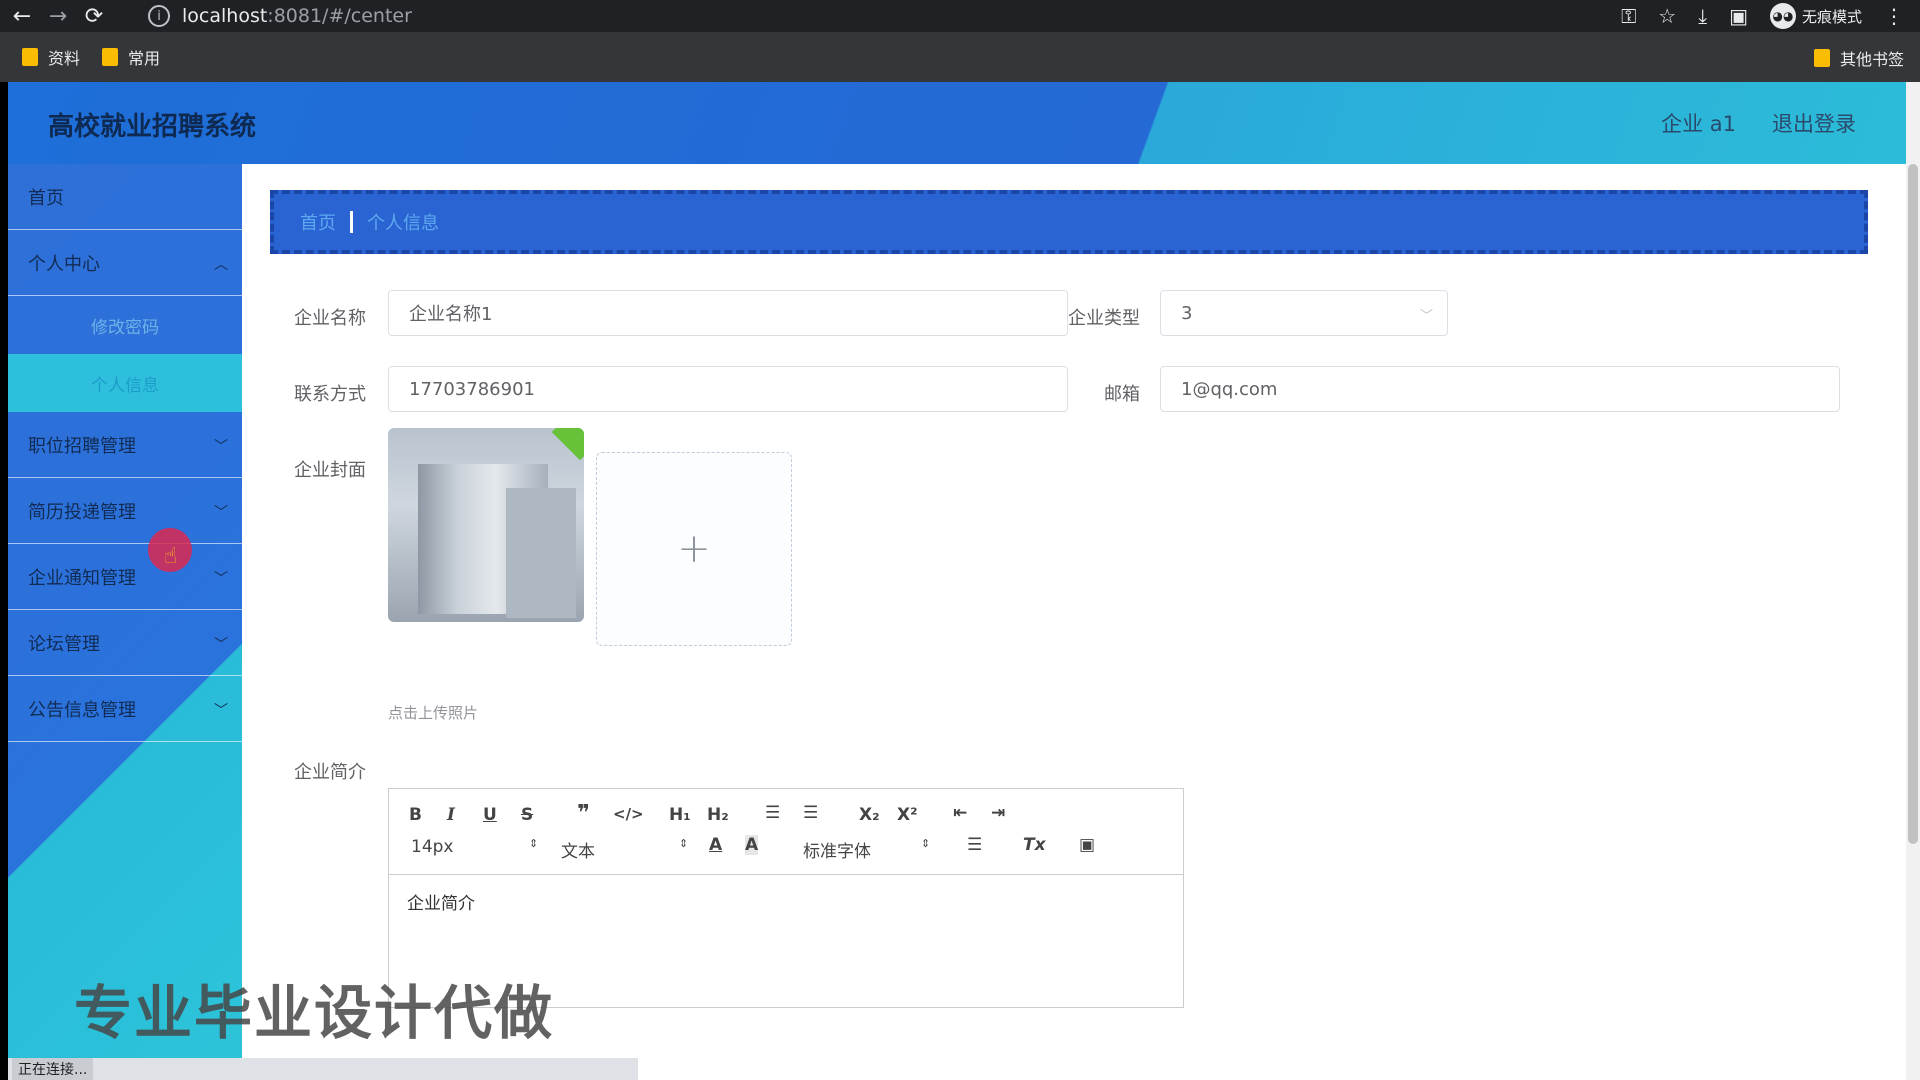 This screenshot has width=1920, height=1080. What do you see at coordinates (718, 815) in the screenshot?
I see `heading2-icon: H₂` at bounding box center [718, 815].